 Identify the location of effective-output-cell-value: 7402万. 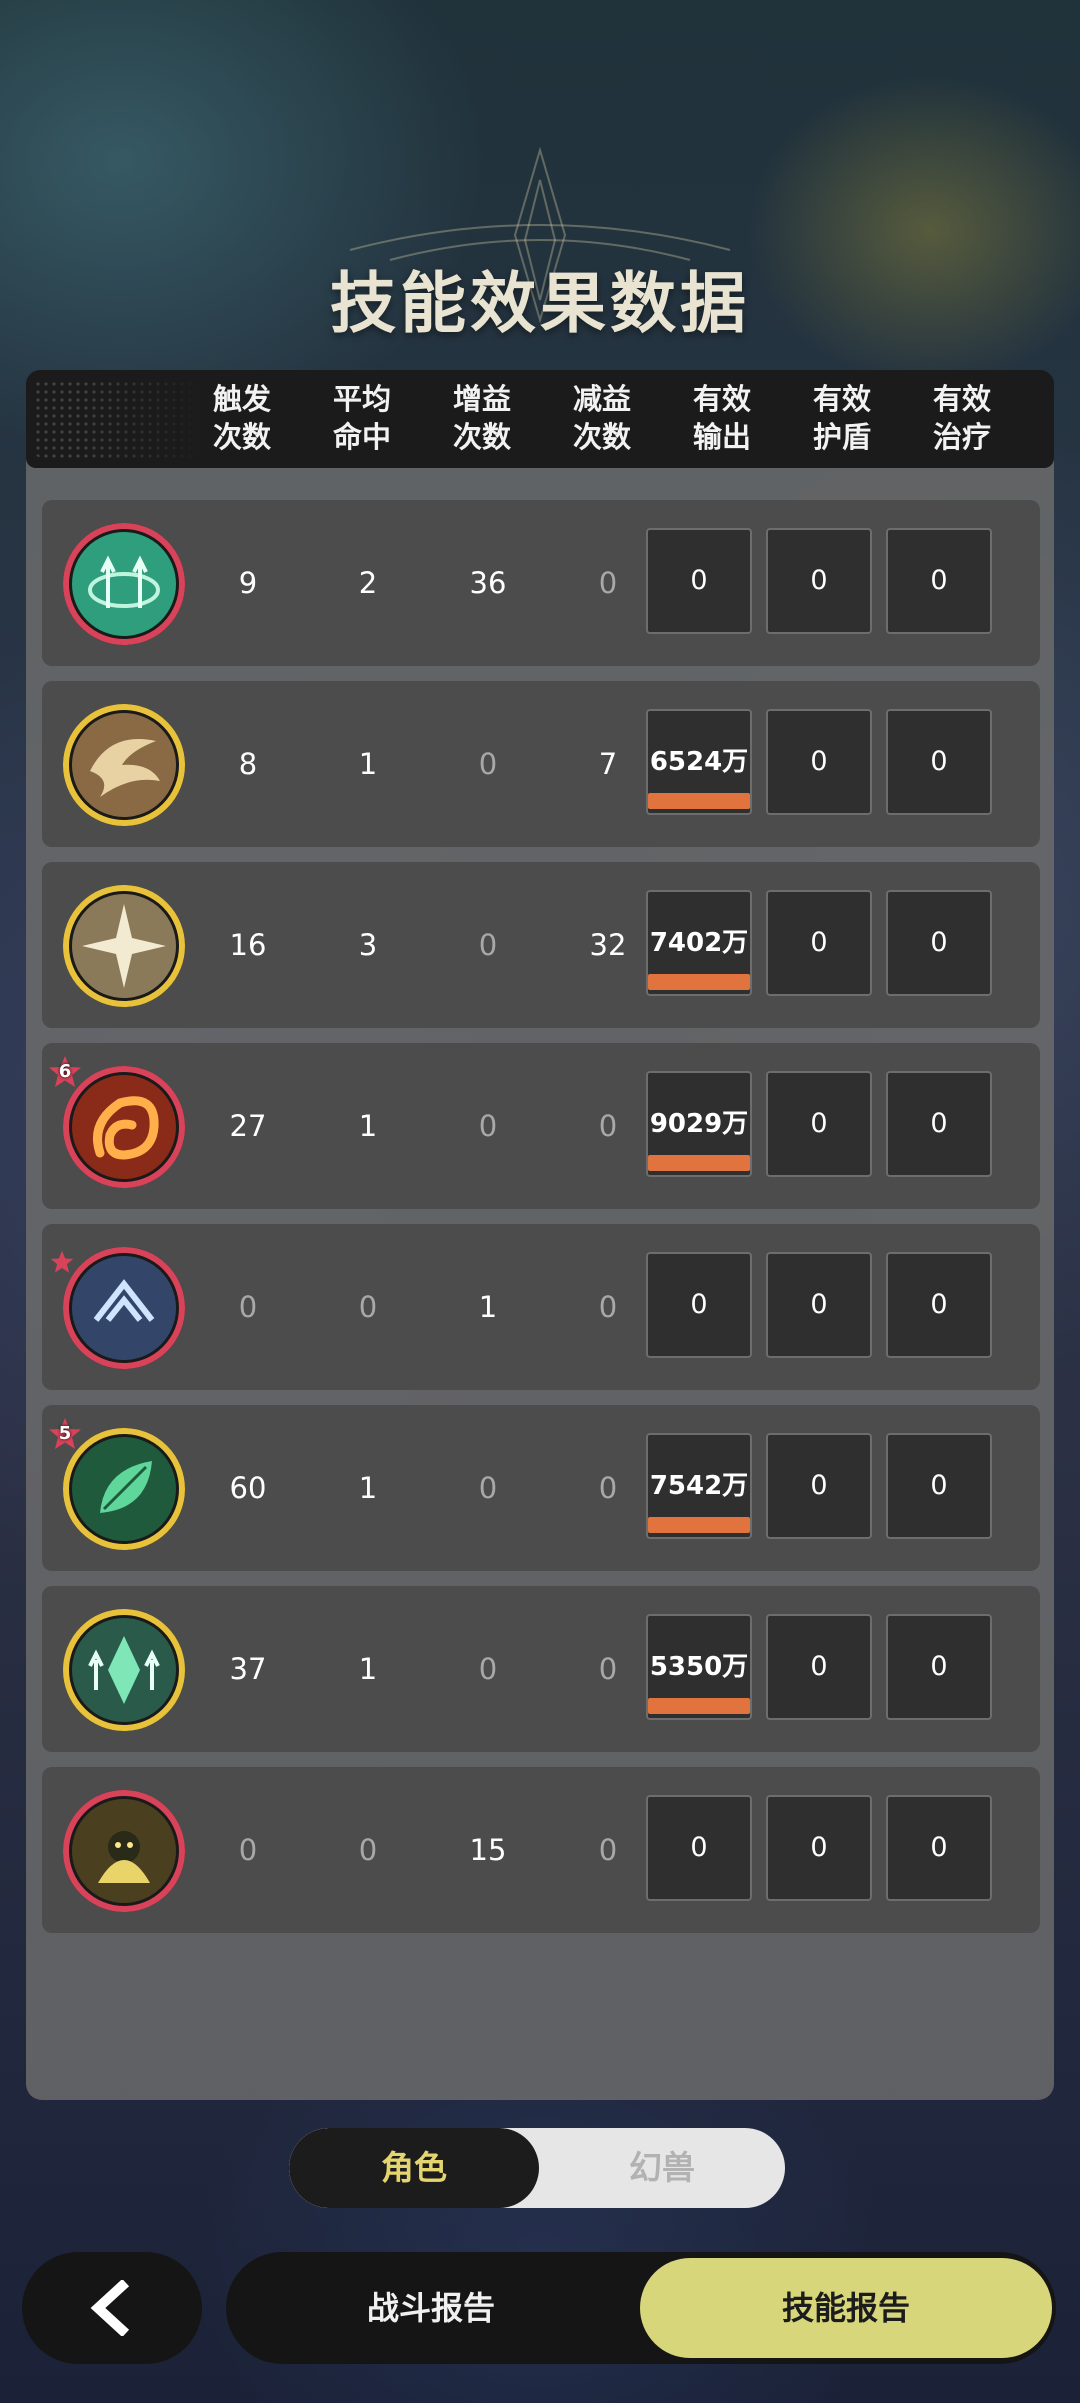
(699, 943).